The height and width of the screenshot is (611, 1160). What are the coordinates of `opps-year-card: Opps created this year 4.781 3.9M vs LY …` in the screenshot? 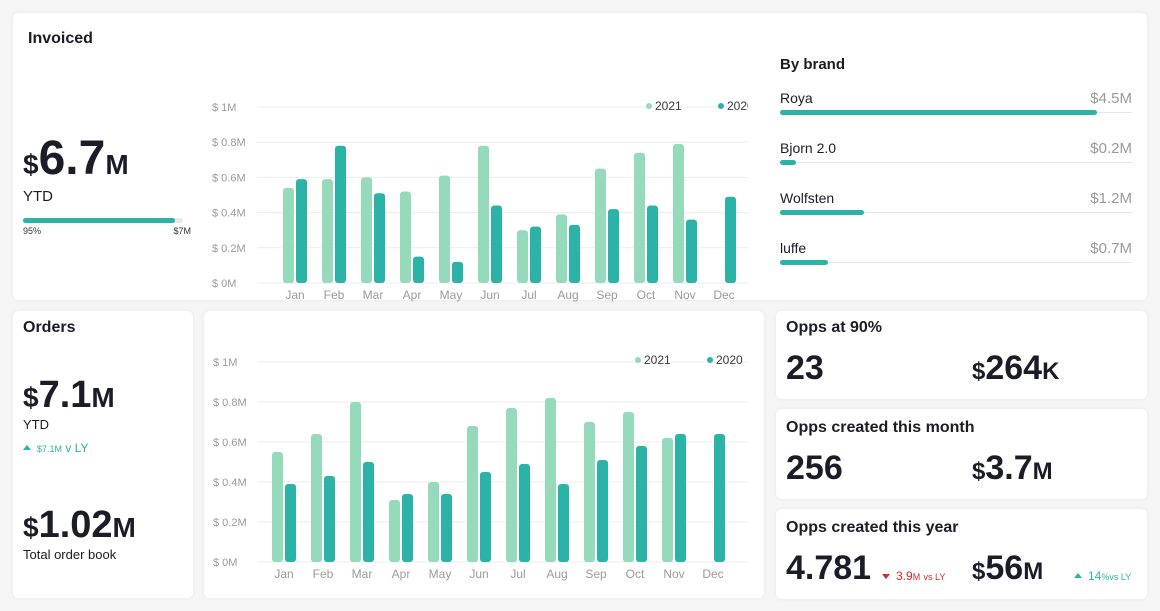 It's located at (961, 554).